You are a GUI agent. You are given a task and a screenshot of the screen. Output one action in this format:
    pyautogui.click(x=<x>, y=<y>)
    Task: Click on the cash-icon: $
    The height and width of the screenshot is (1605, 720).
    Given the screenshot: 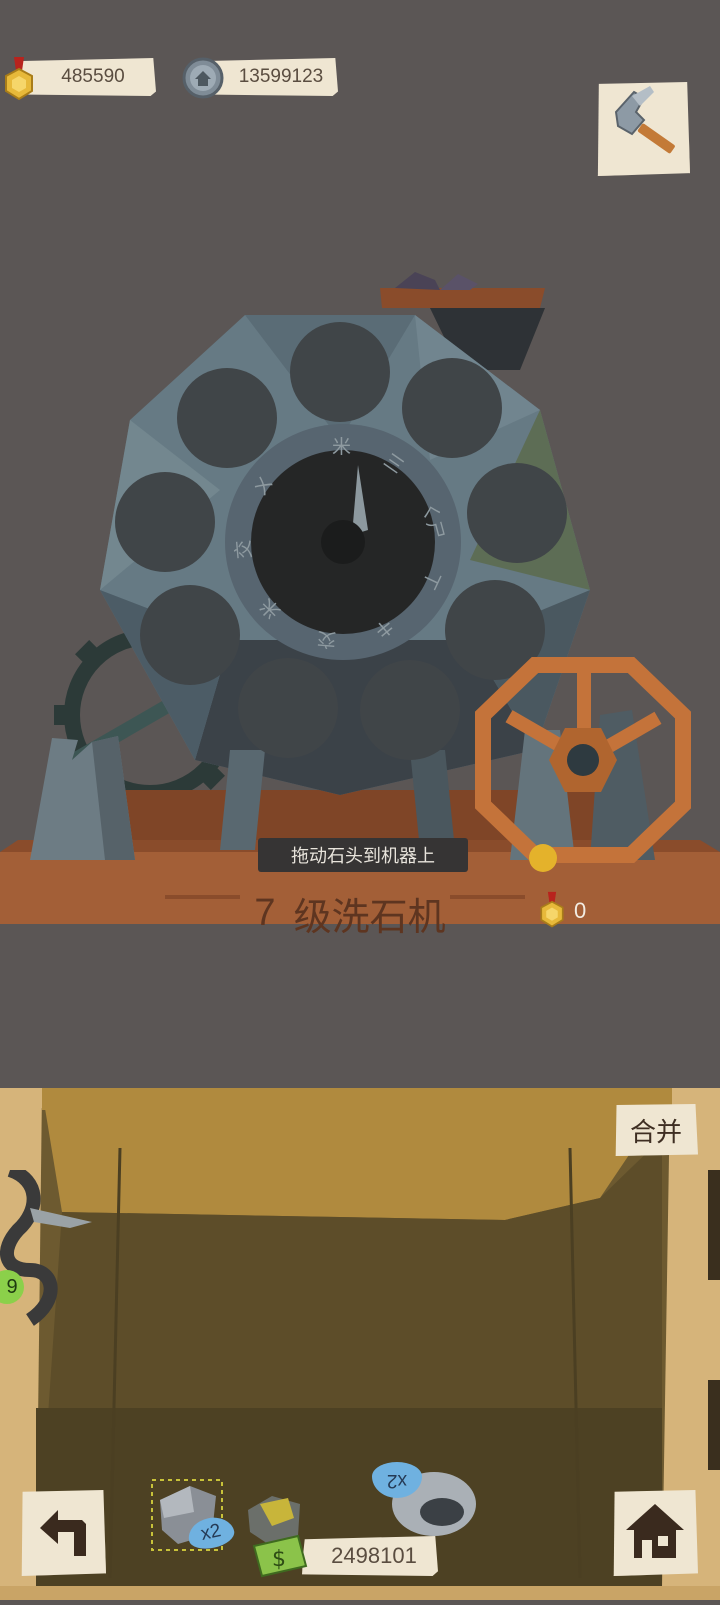 What is the action you would take?
    pyautogui.click(x=280, y=1556)
    